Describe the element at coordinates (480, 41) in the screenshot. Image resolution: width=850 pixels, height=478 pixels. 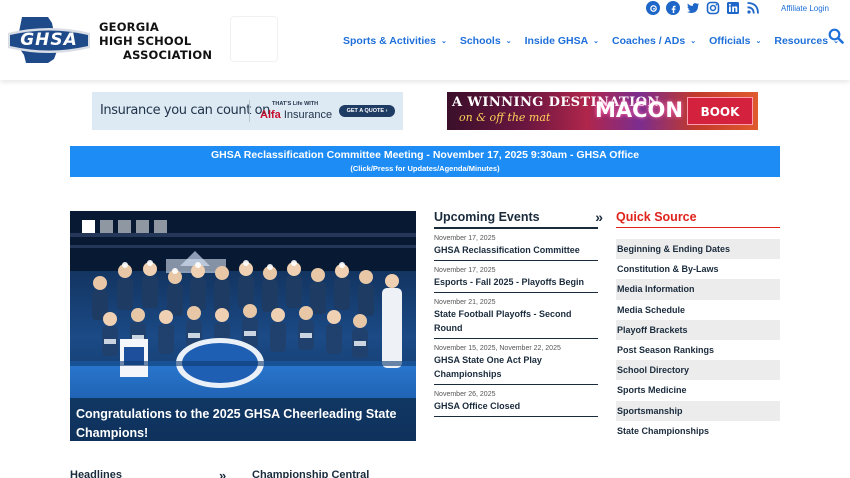
I see `nav-label: Schools` at that location.